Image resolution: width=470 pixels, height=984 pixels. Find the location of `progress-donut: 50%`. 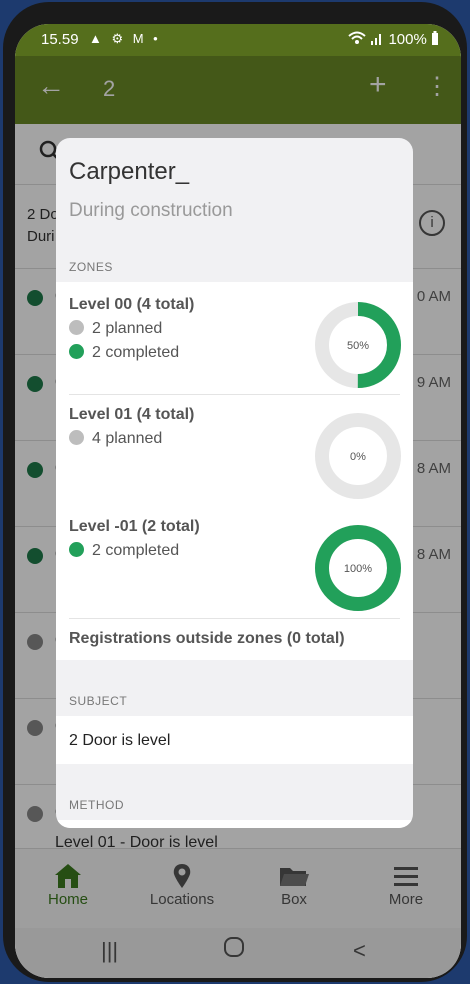

progress-donut: 50% is located at coordinates (358, 345).